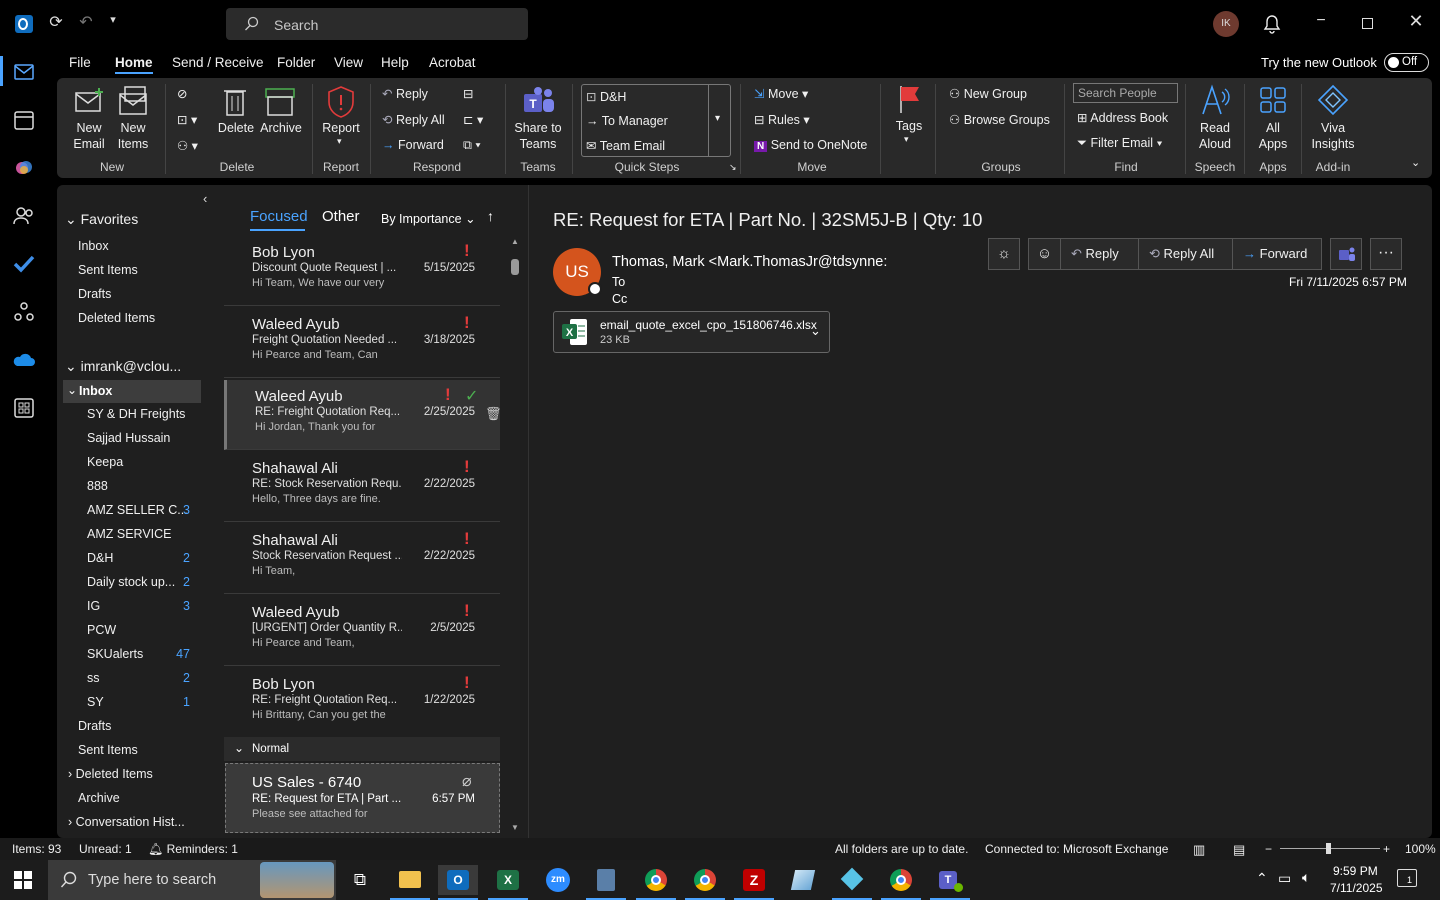 This screenshot has height=900, width=1440. Describe the element at coordinates (1044, 254) in the screenshot. I see `emoji-reaction-button: ☺` at that location.